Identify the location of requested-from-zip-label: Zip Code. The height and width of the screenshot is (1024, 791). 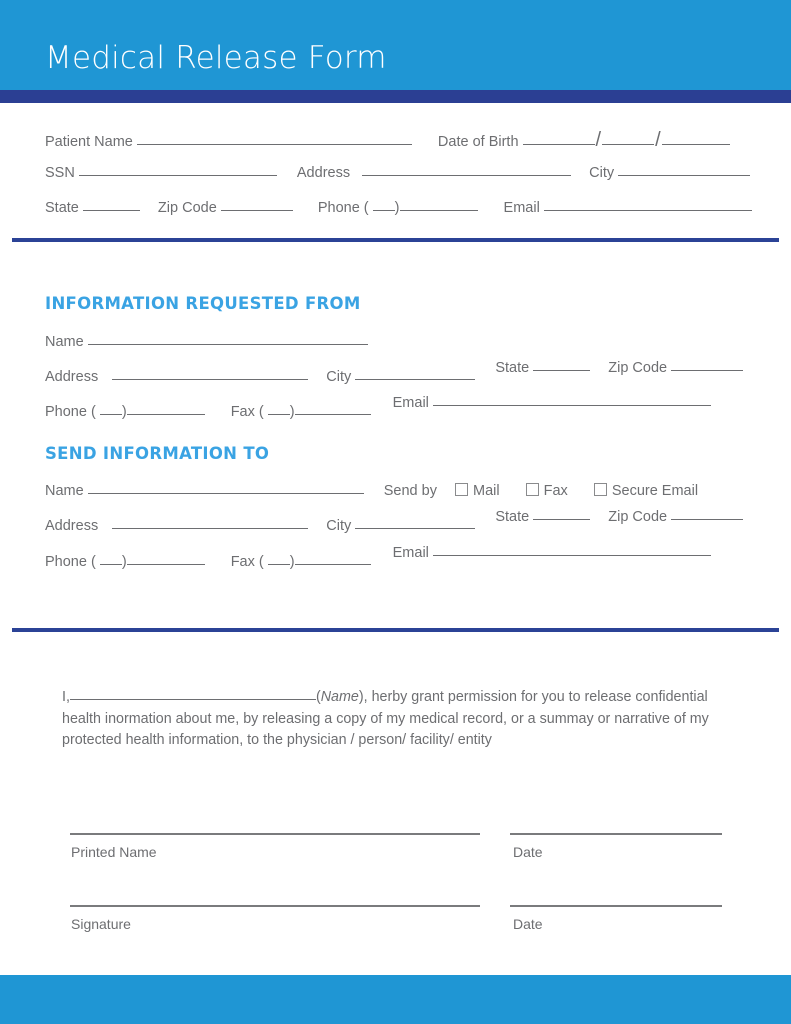
(638, 368).